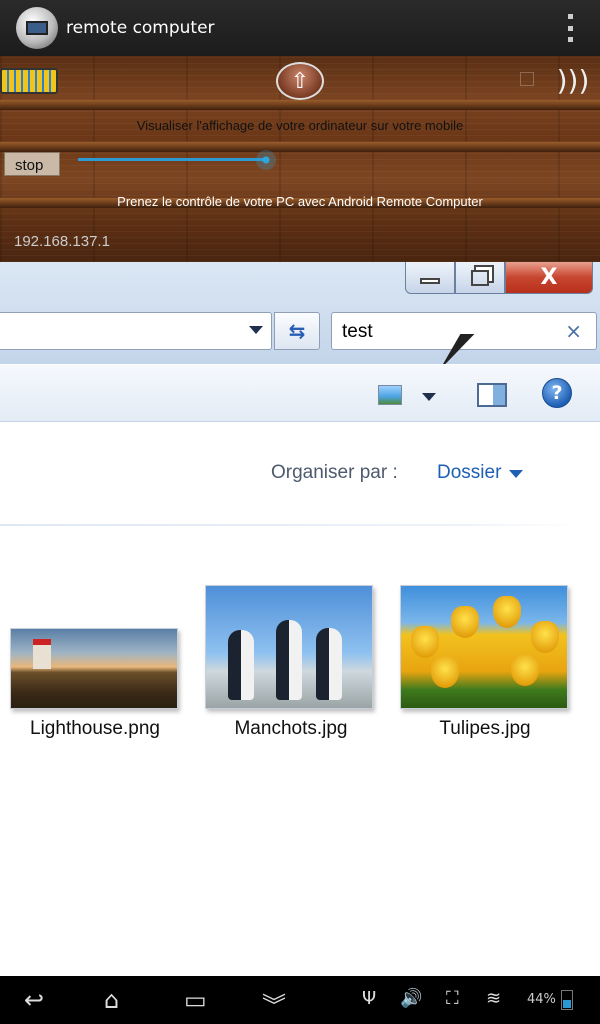 The width and height of the screenshot is (600, 1024). I want to click on minimize-button, so click(430, 278).